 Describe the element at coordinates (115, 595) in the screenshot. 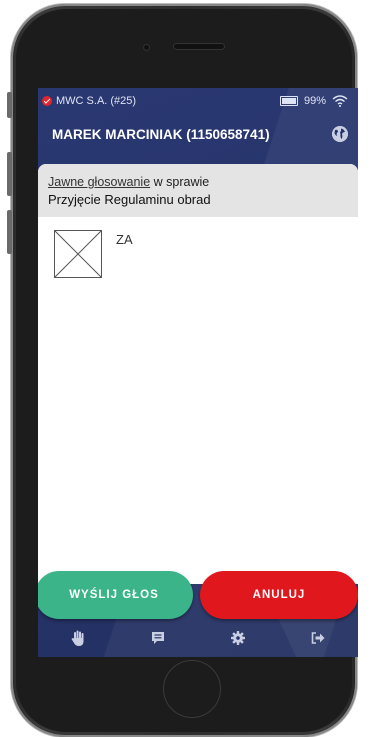

I see `send-vote-button: WYŚLIJ GŁOS` at that location.